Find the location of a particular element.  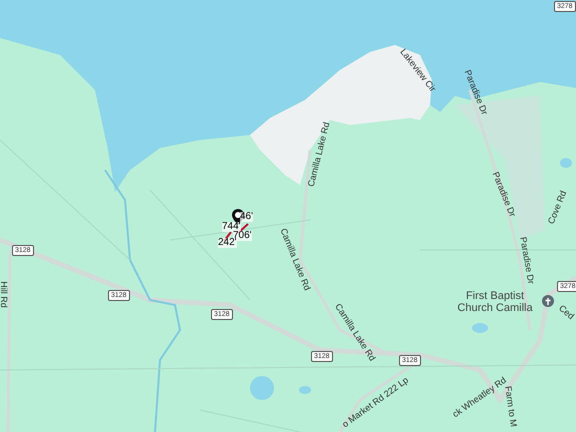

distance-label: 242' is located at coordinates (227, 243).